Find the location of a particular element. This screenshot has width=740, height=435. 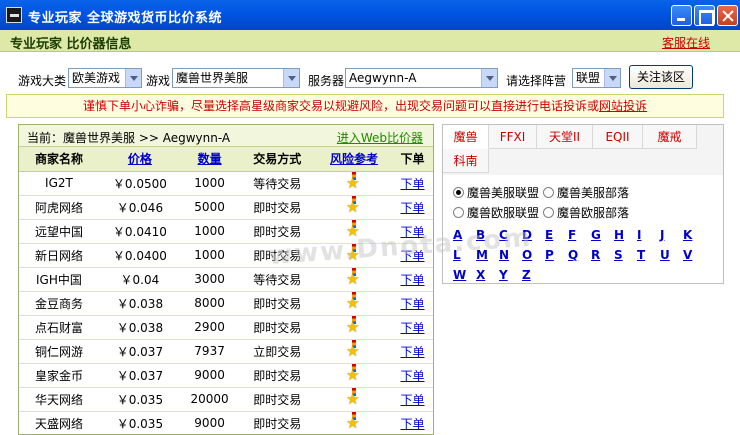

col-quantity: 数量 is located at coordinates (209, 159).